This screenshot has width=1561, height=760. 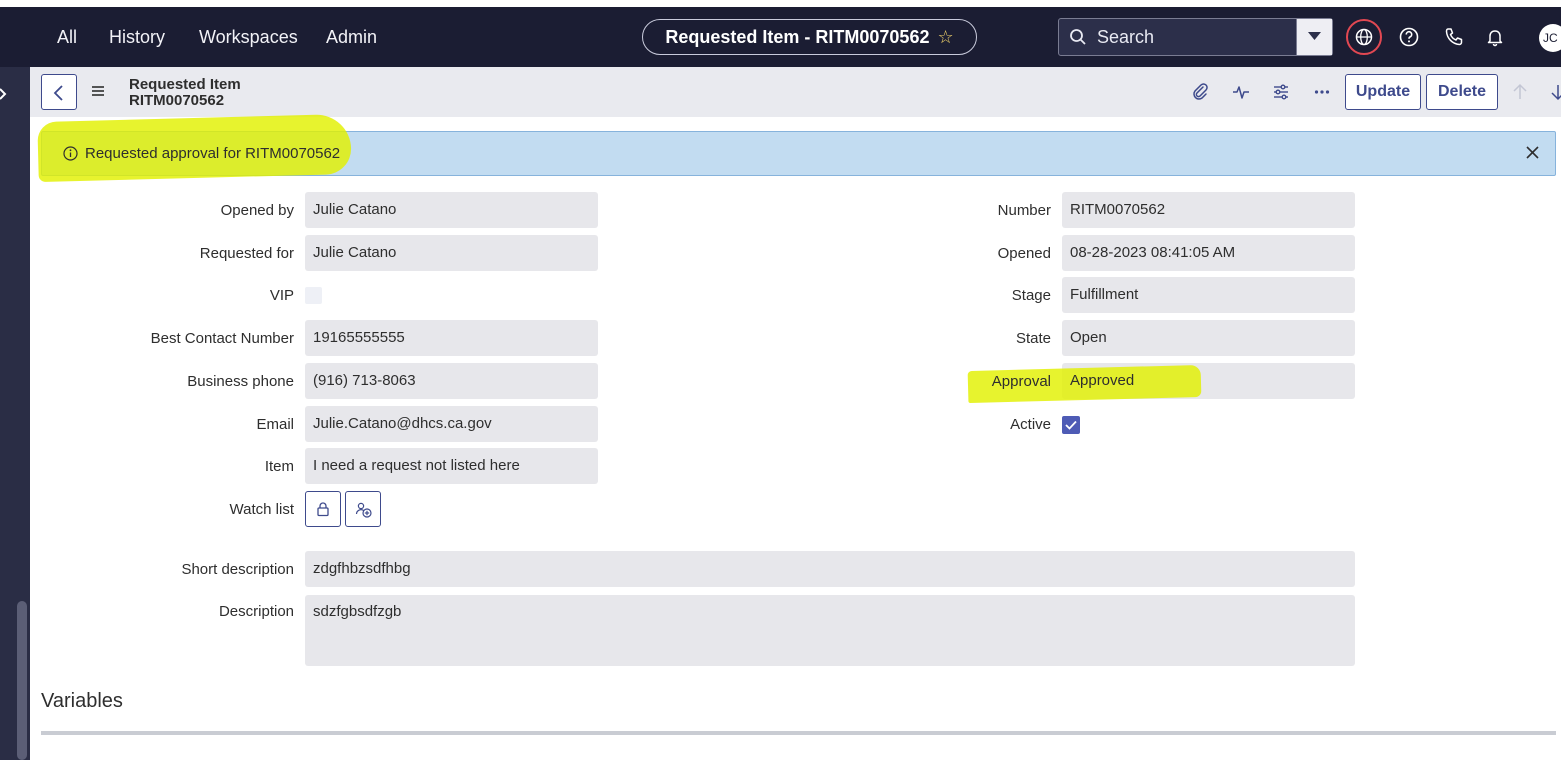 What do you see at coordinates (82, 701) in the screenshot?
I see `variables-section-title: Variables` at bounding box center [82, 701].